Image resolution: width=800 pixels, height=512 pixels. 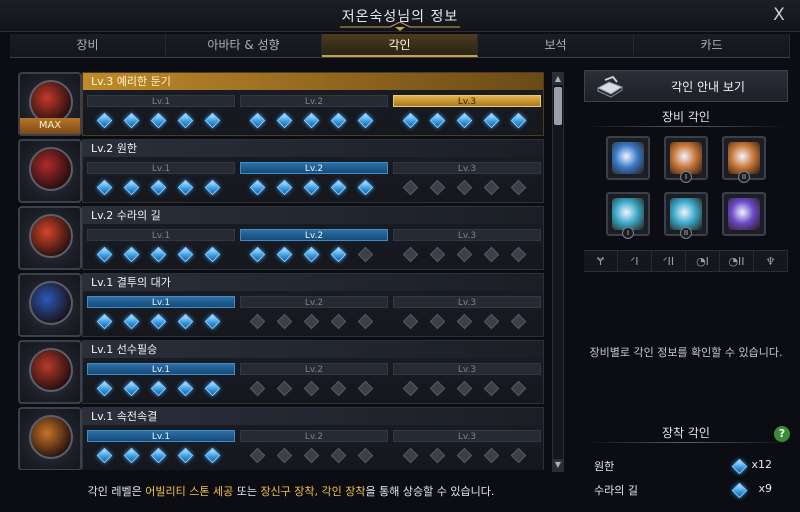 I want to click on equip-filter-icon: ♆, so click(x=771, y=261).